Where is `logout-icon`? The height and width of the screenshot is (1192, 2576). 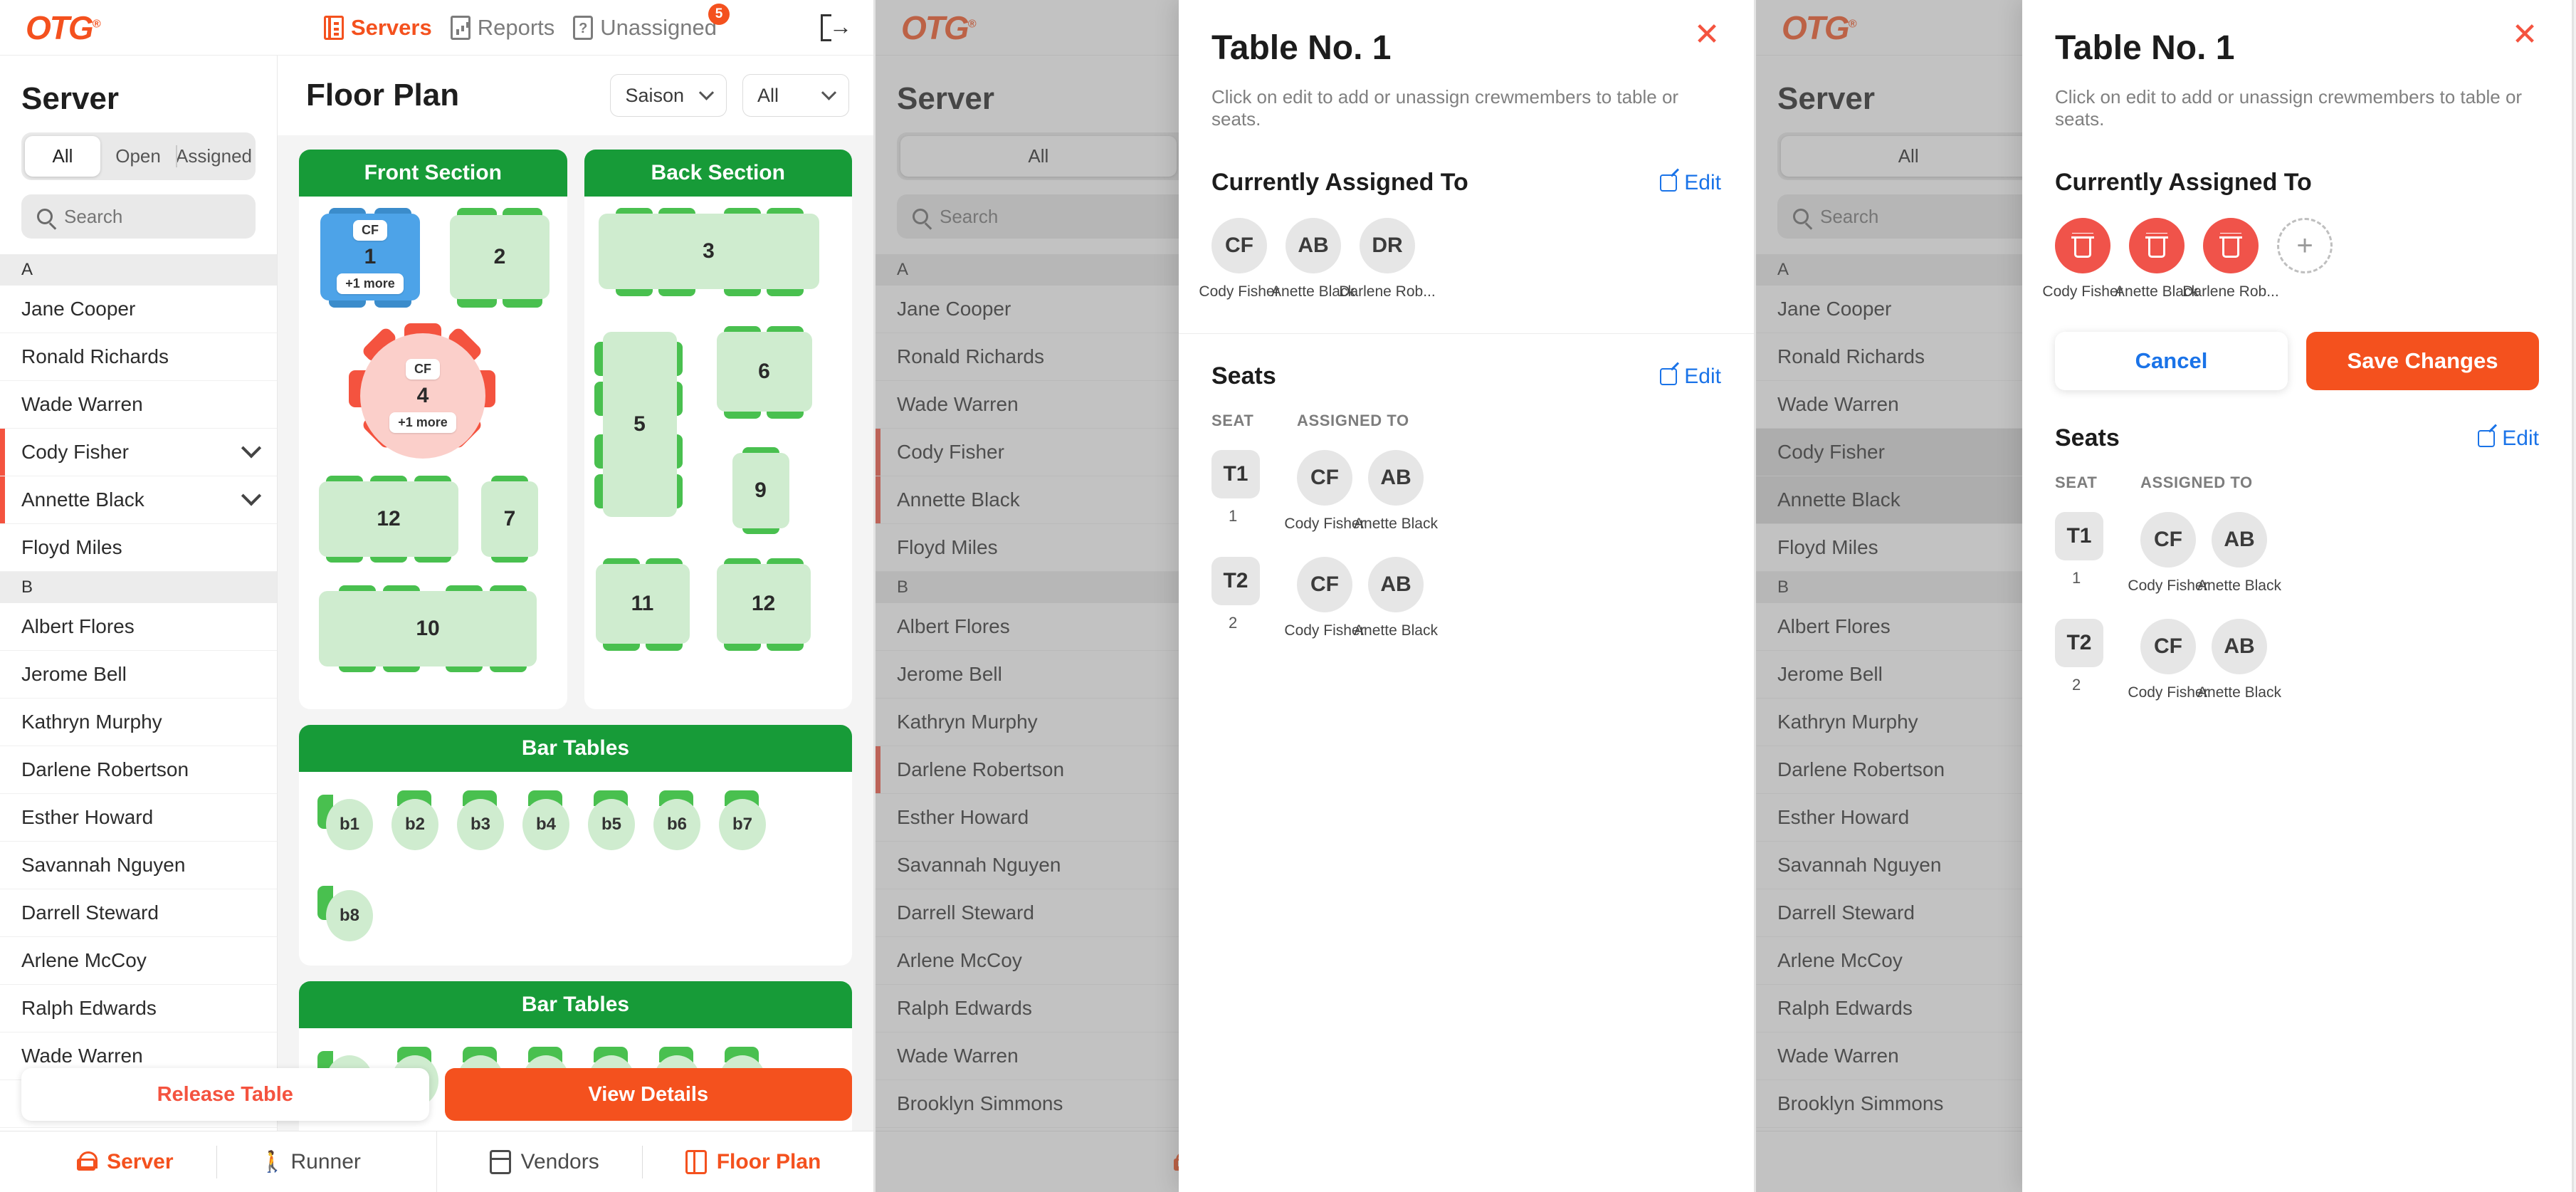 logout-icon is located at coordinates (836, 27).